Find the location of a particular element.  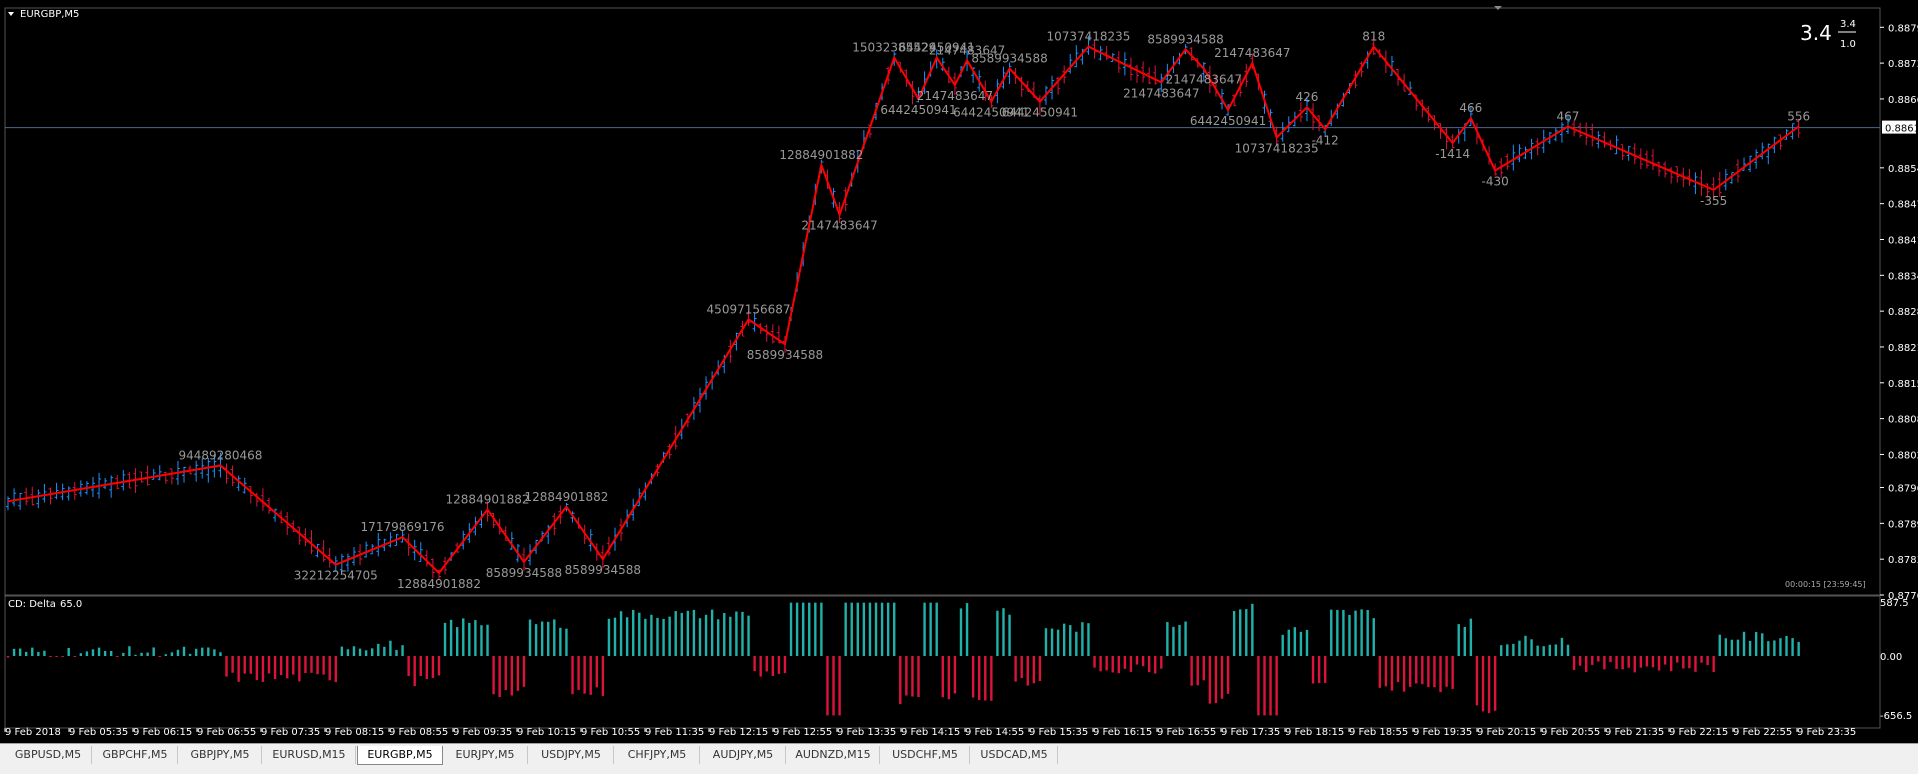

time-tick-label: 9 Feb 16:15 is located at coordinates (1122, 732).